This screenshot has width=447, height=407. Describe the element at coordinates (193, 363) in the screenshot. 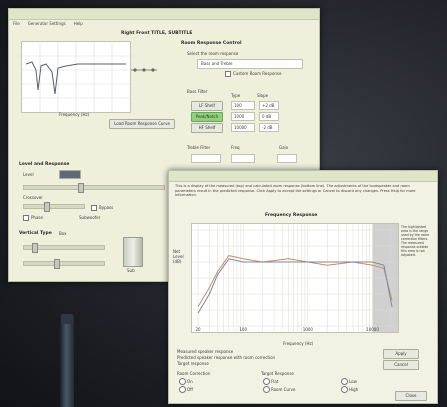

I see `legend-target: Target response` at that location.